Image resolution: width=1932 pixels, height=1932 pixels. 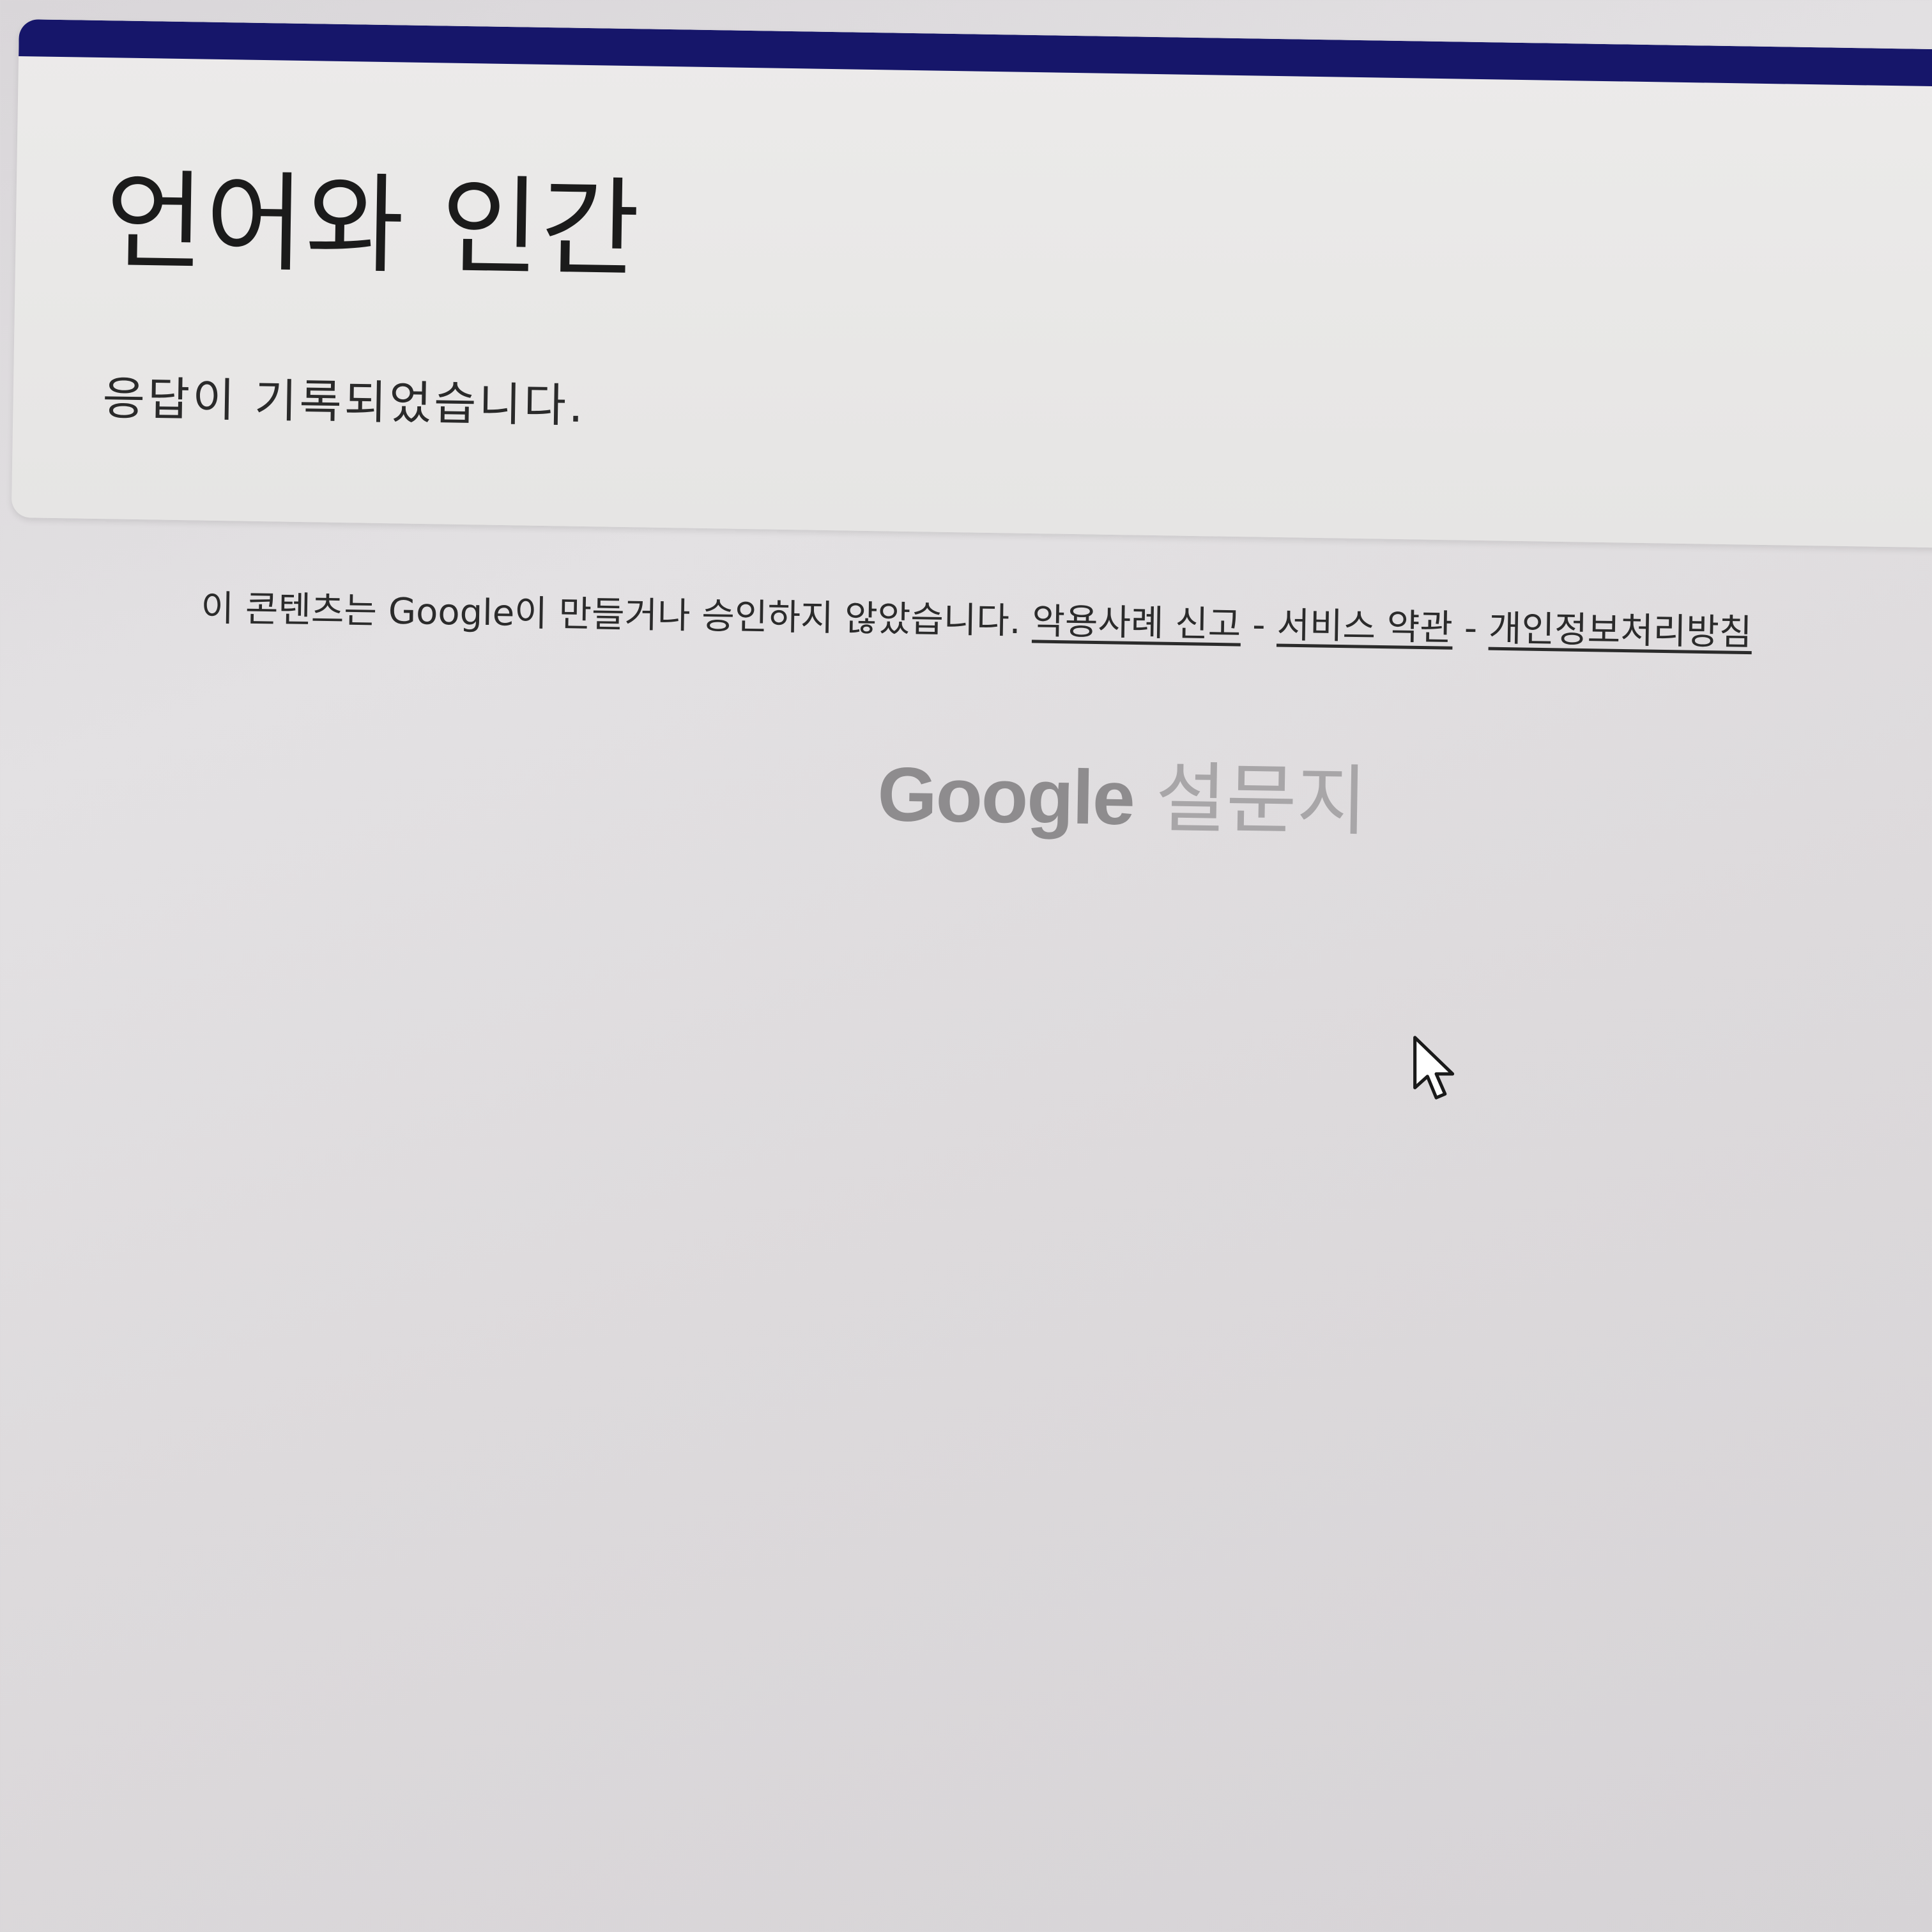 What do you see at coordinates (611, 615) in the screenshot?
I see `disclaimer-text: 이 콘텐츠는 Google이 만들거나 승인하지 않았습니다.` at bounding box center [611, 615].